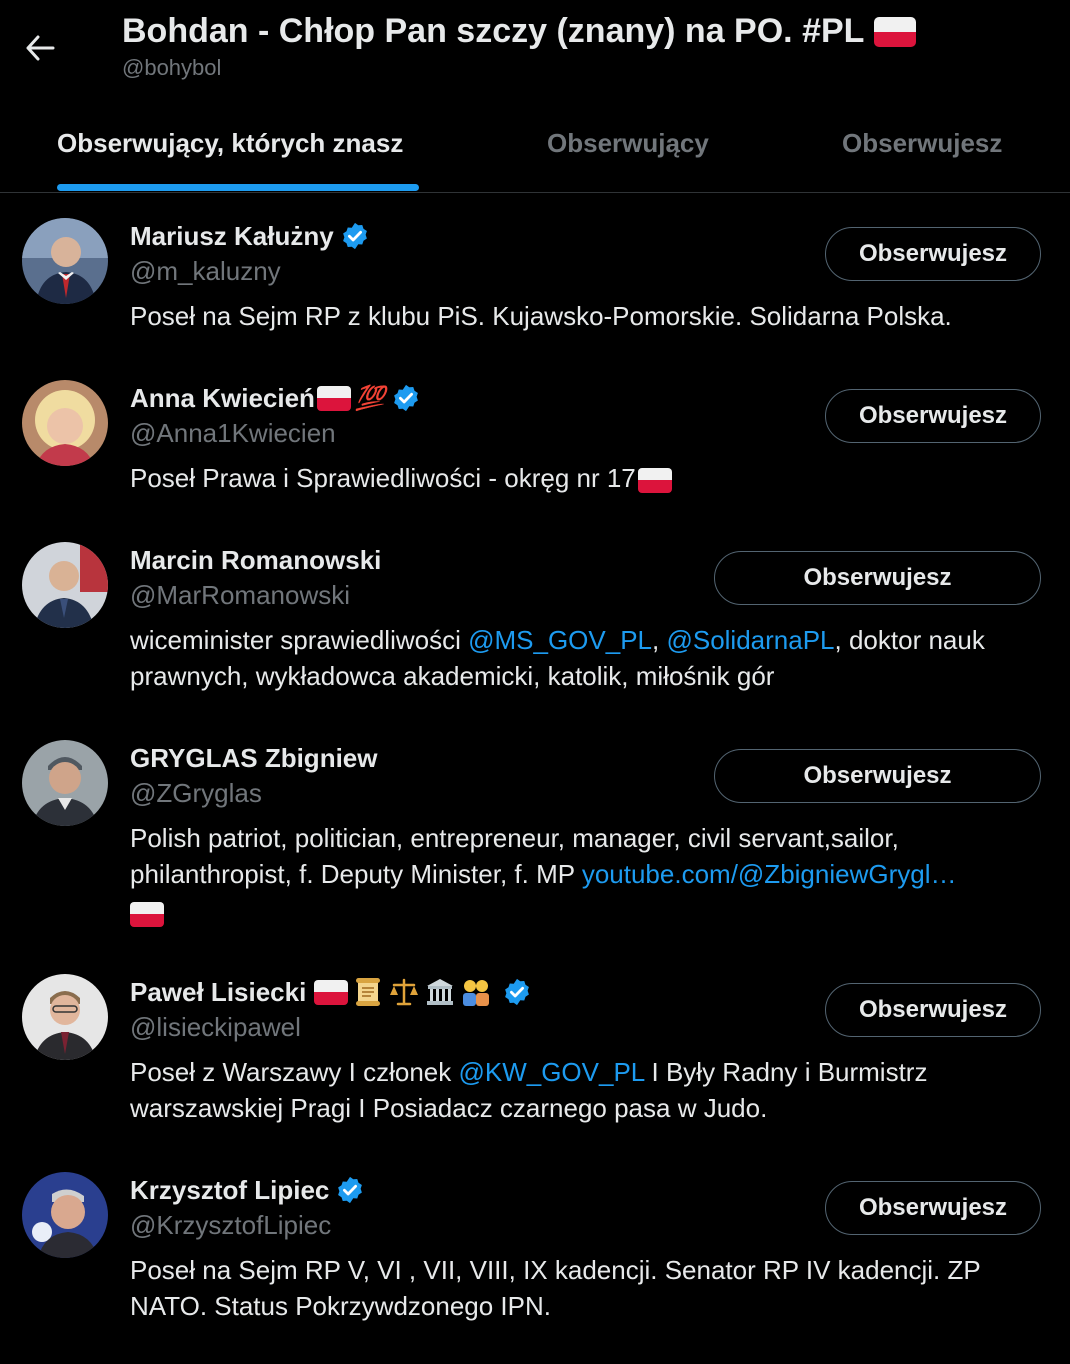 The image size is (1070, 1364). Describe the element at coordinates (404, 992) in the screenshot. I see `balance-scale-icon` at that location.